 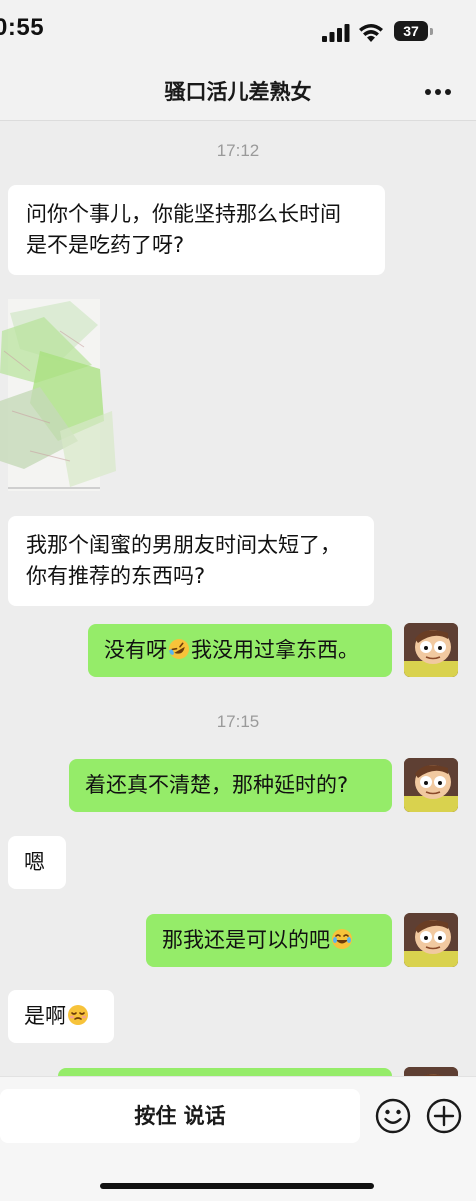 What do you see at coordinates (238, 31) in the screenshot?
I see `status-bar: 0:55 37` at bounding box center [238, 31].